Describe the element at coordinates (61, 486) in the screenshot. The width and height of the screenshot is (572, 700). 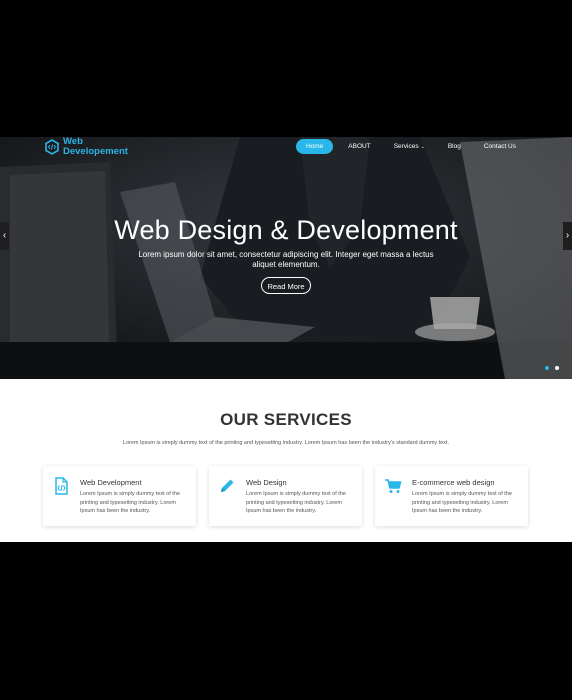
I see `code-file-icon` at that location.